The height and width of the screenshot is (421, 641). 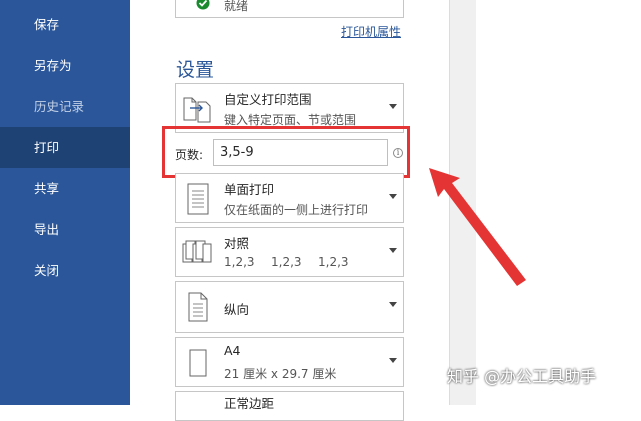 What do you see at coordinates (65, 147) in the screenshot?
I see `sidebar-item-print: 打印` at bounding box center [65, 147].